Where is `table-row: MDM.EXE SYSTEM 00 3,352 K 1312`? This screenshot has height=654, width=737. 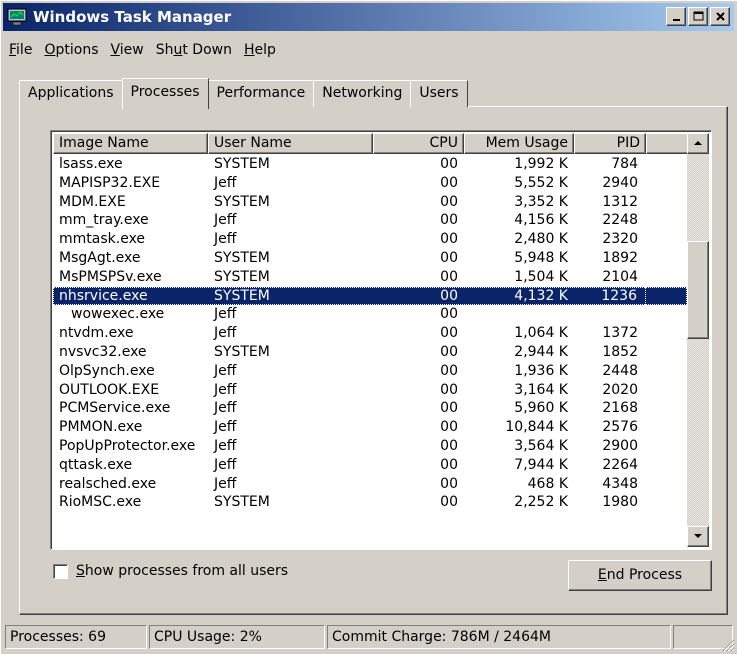
table-row: MDM.EXE SYSTEM 00 3,352 K 1312 is located at coordinates (370, 202).